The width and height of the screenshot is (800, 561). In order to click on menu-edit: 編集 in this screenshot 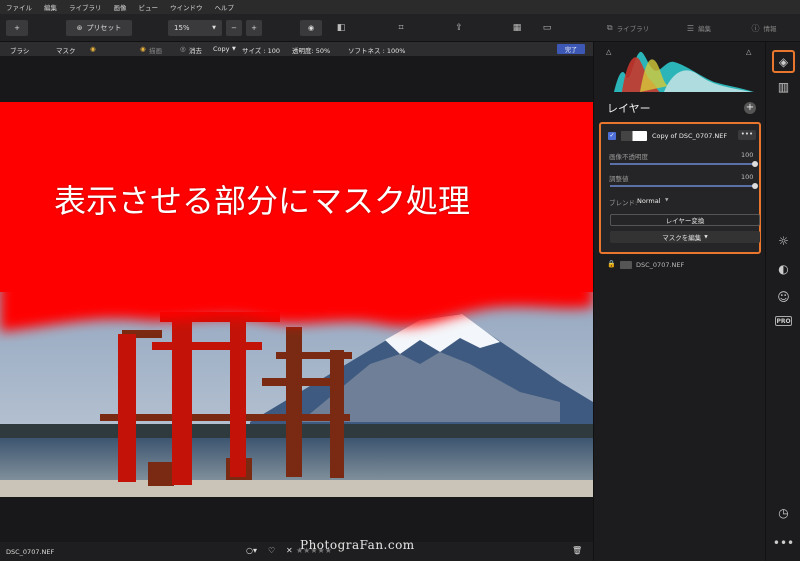, I will do `click(50, 7)`.